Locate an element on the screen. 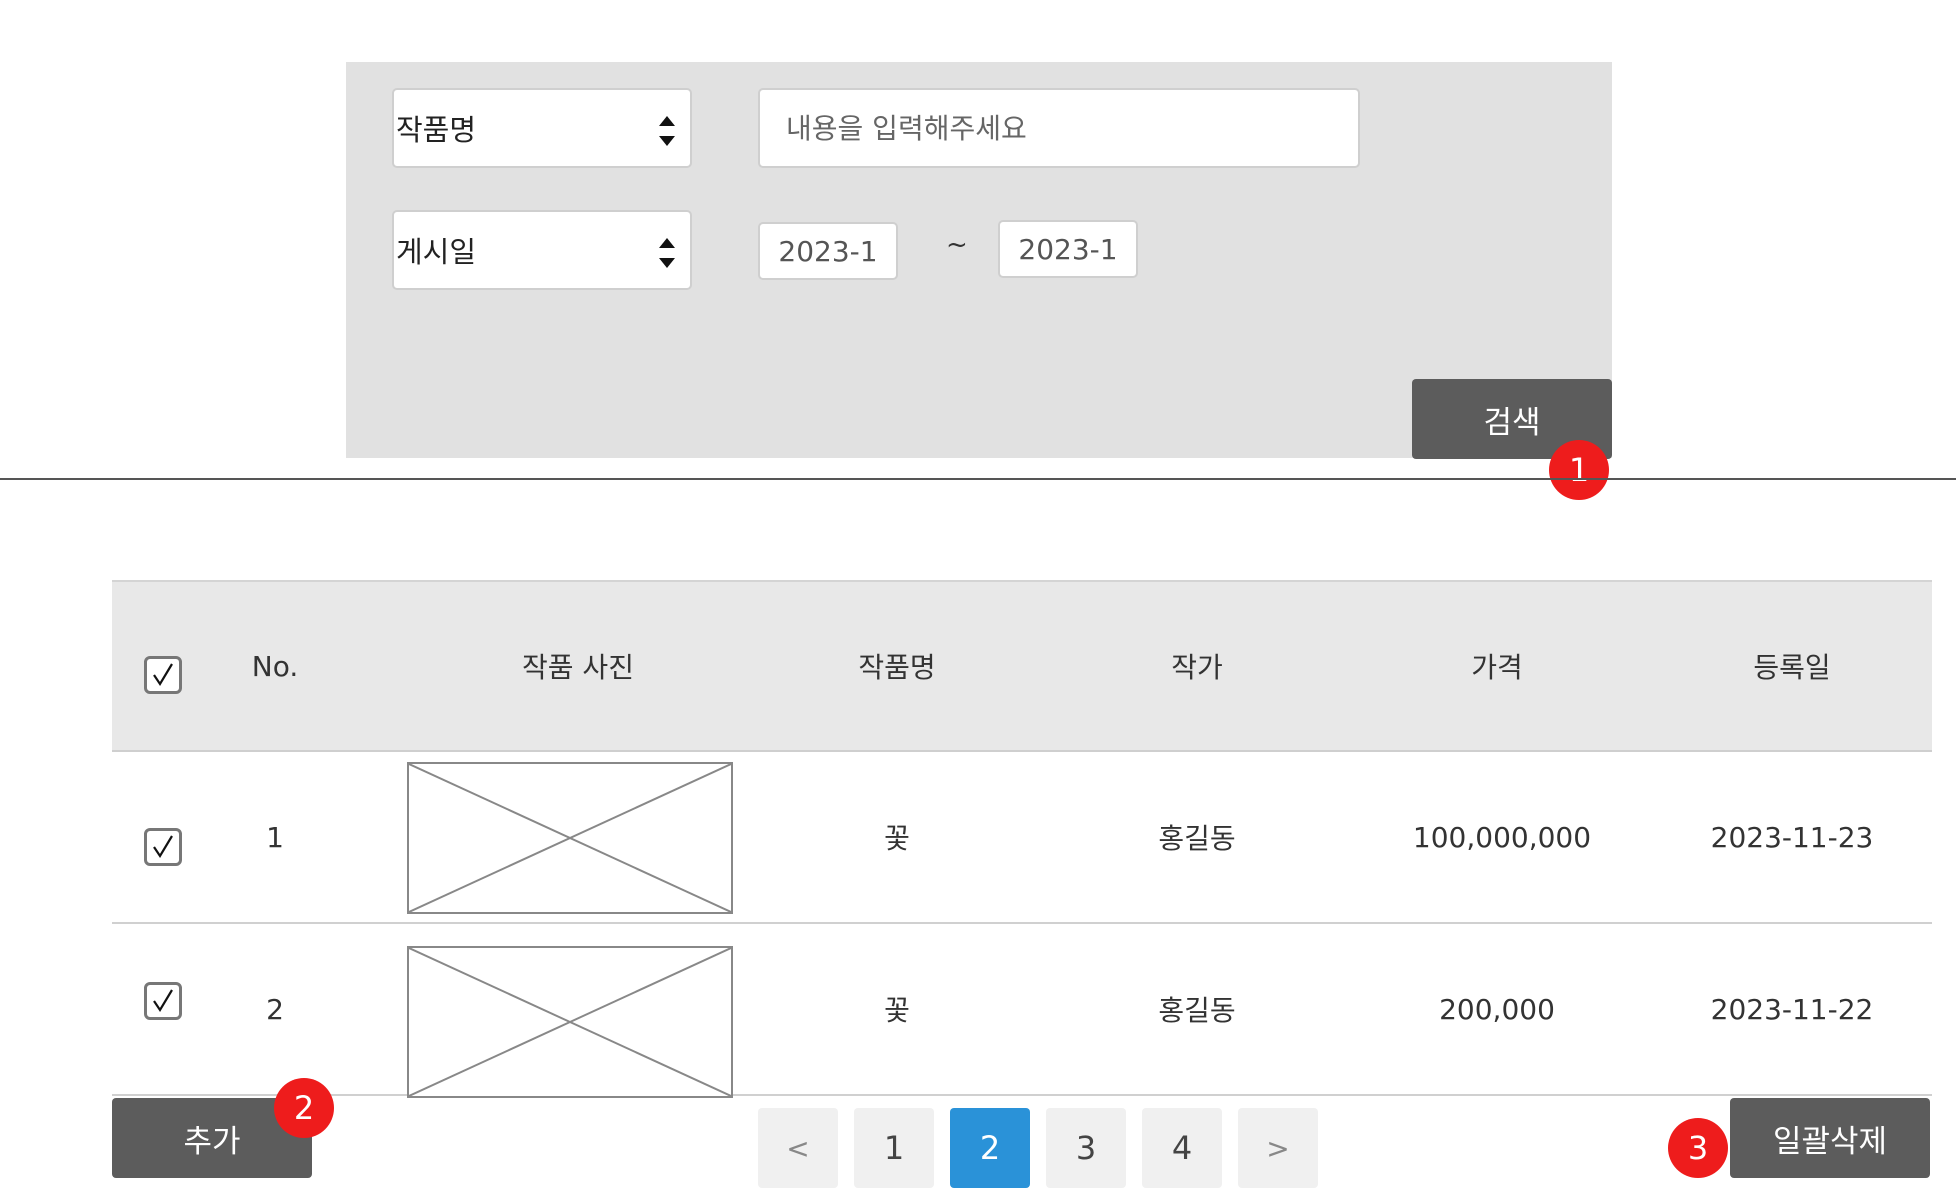  search-field-select-value: 작품명 is located at coordinates (436, 130).